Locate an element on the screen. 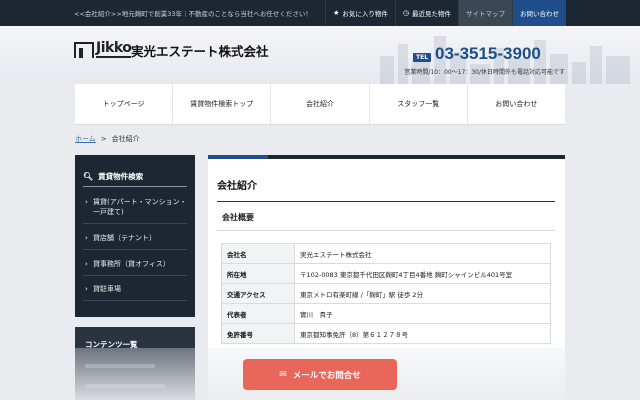 The height and width of the screenshot is (400, 640). nav-item-top: トップページ is located at coordinates (123, 104).